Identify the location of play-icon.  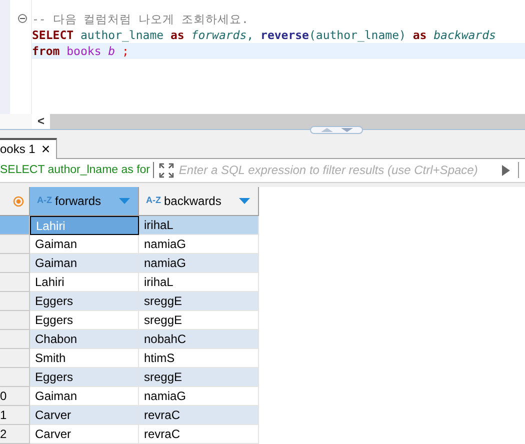
(506, 170).